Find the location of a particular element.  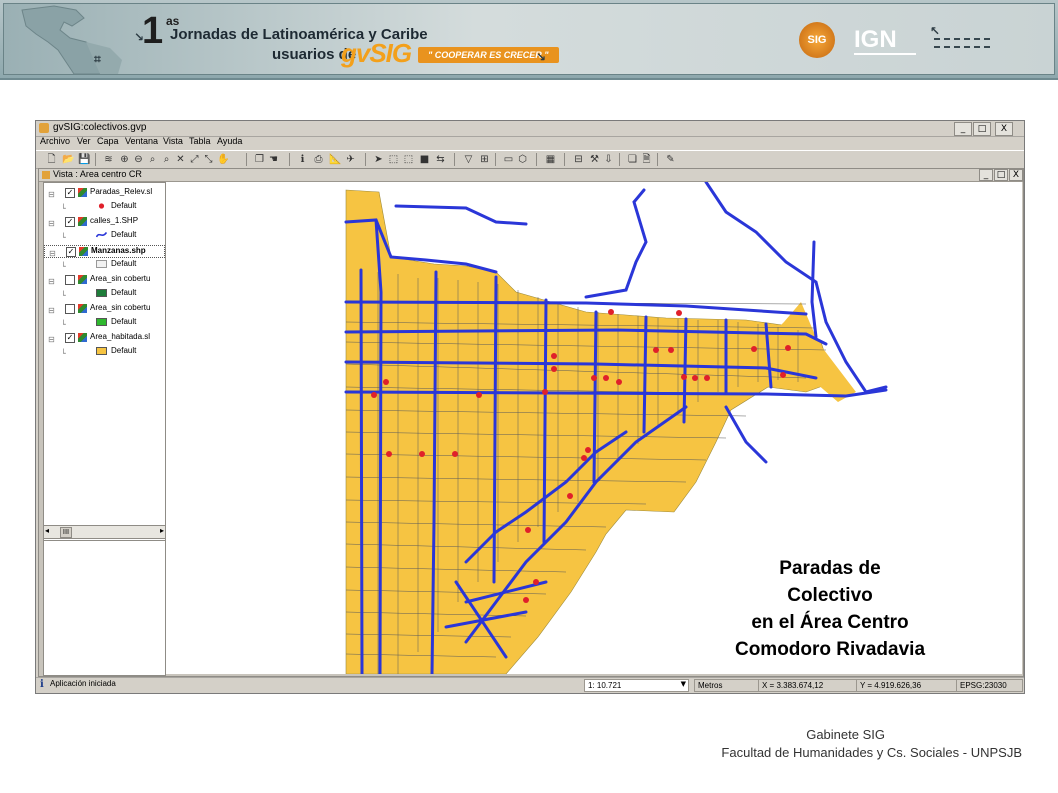

select-rect-icon: ⬚ is located at coordinates (393, 159).